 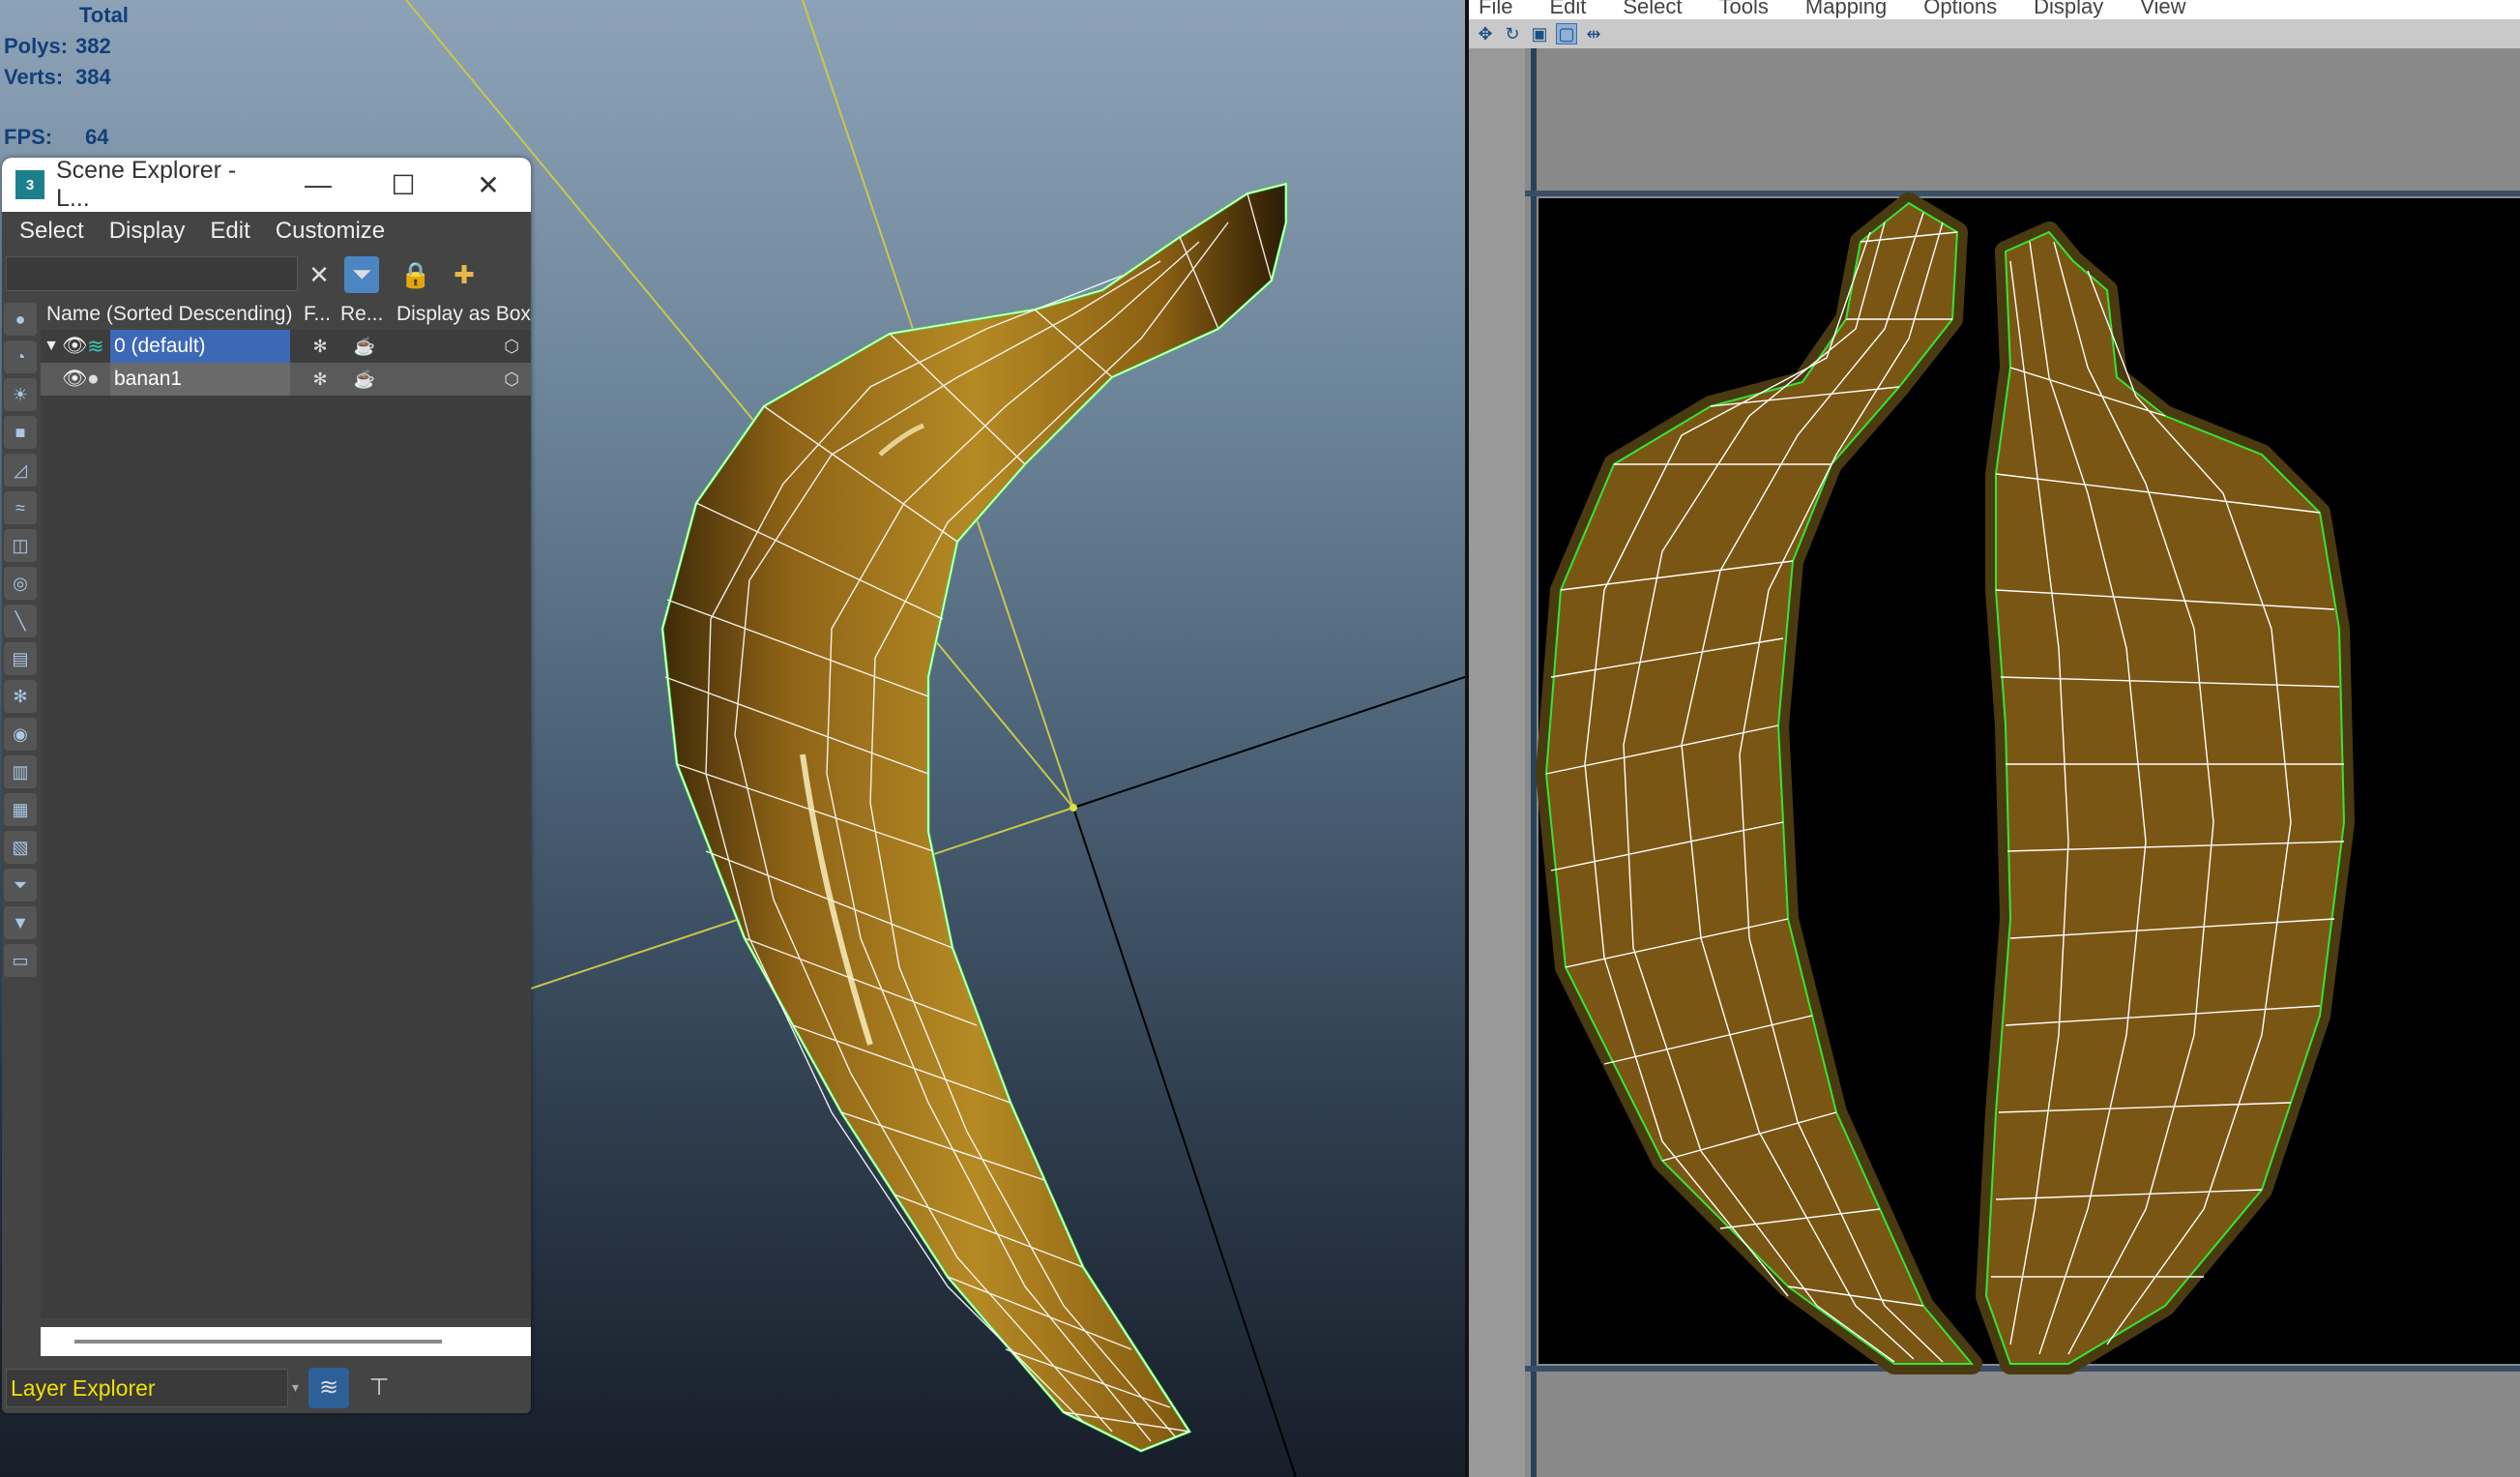 What do you see at coordinates (1073, 808) in the screenshot?
I see `light-target-icon` at bounding box center [1073, 808].